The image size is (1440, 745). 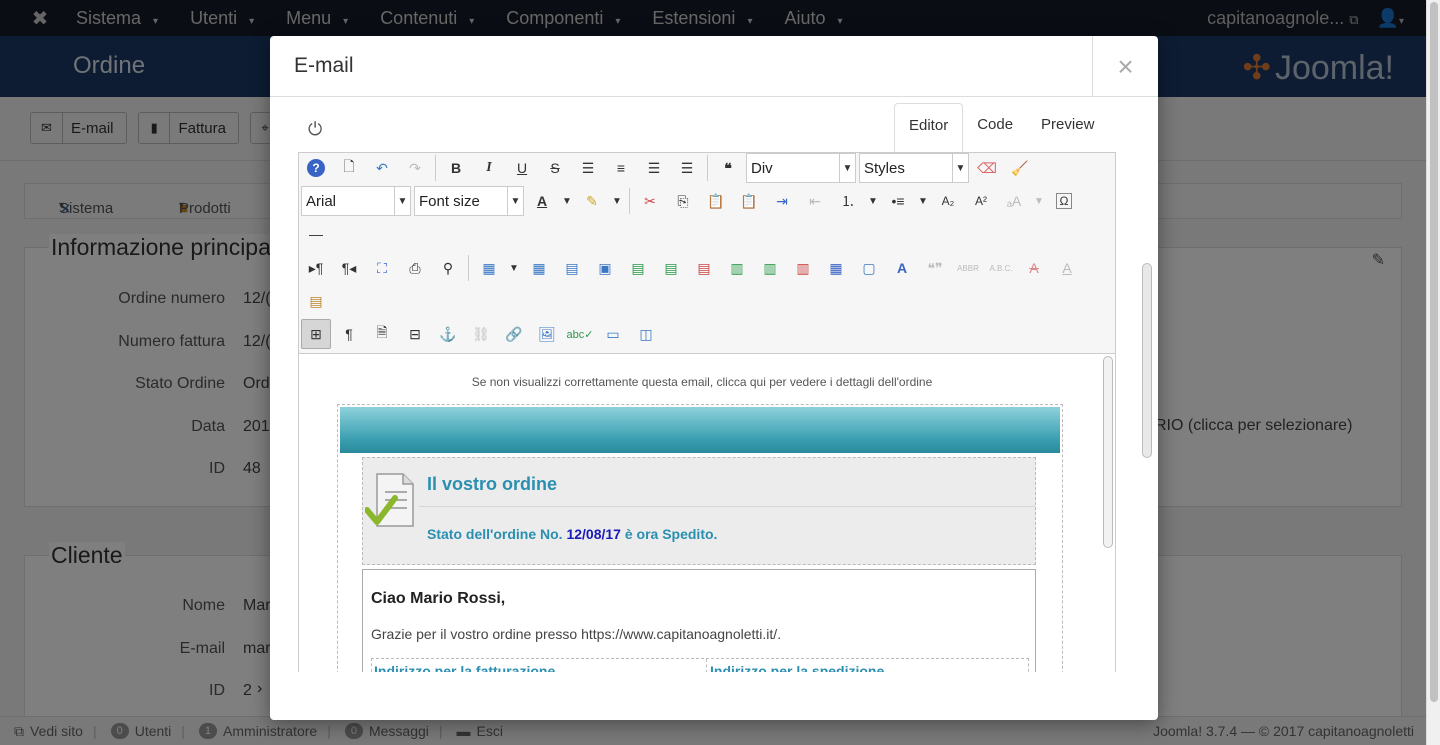 I want to click on table-icon: ▦, so click(x=489, y=268).